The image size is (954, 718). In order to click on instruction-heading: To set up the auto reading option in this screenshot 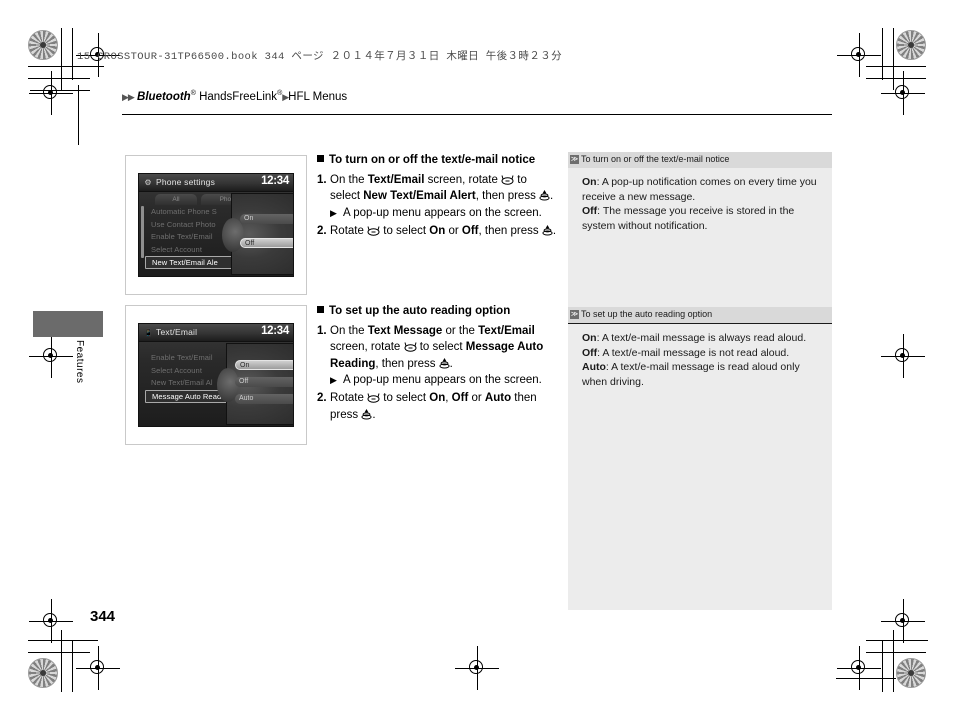, I will do `click(437, 311)`.